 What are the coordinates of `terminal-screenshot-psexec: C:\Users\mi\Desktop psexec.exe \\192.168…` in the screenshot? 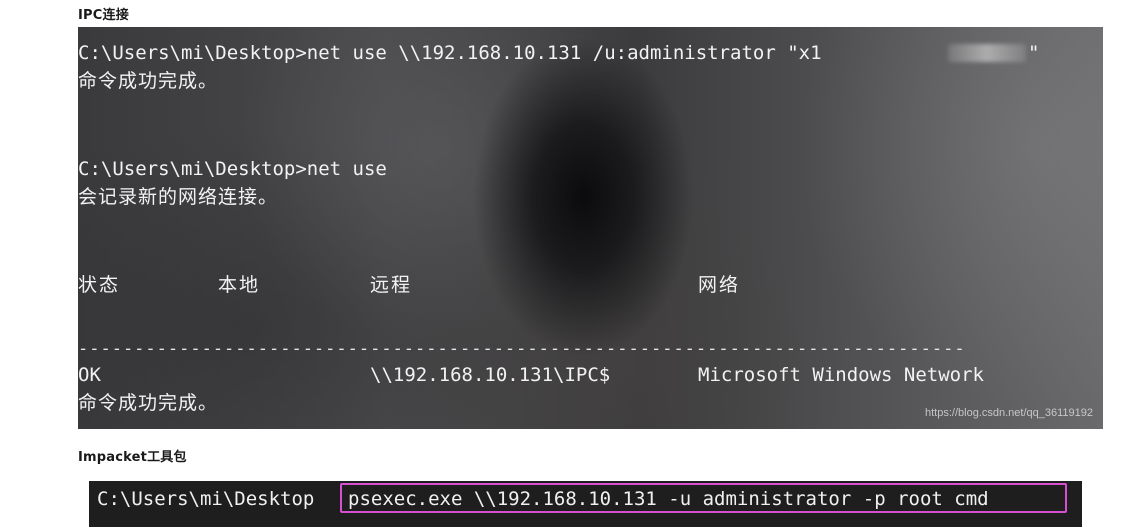 It's located at (585, 504).